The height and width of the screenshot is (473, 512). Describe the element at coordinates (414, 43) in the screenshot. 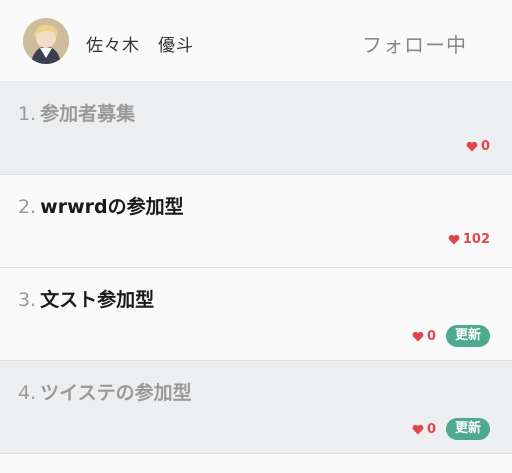

I see `follow-button: フォロー中` at that location.